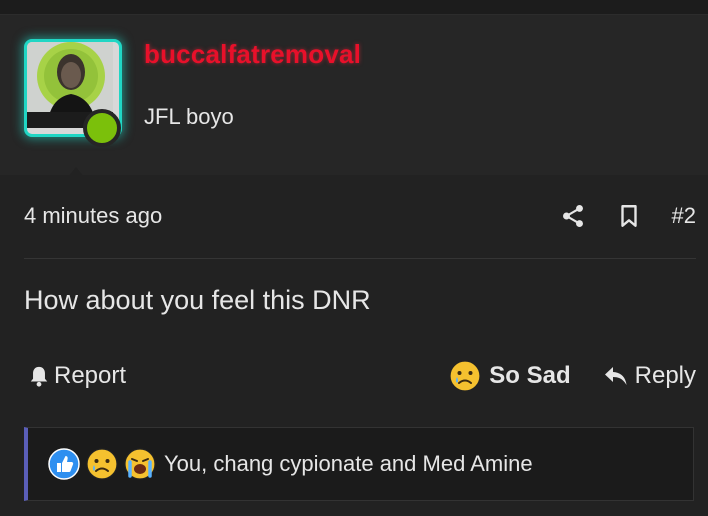  What do you see at coordinates (573, 216) in the screenshot?
I see `share-icon` at bounding box center [573, 216].